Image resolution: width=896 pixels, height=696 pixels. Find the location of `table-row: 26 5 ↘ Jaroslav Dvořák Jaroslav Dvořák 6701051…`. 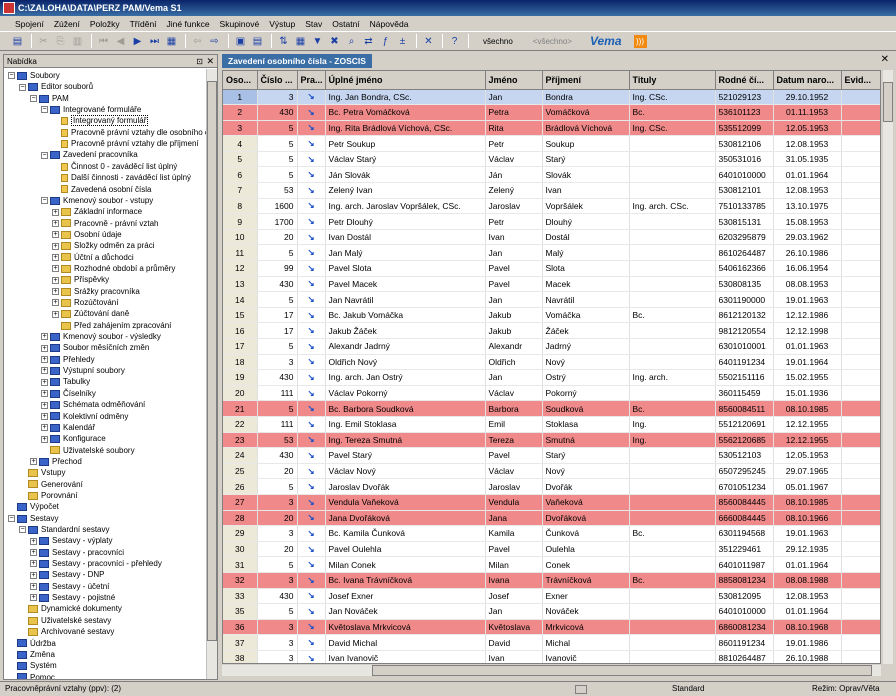

table-row: 26 5 ↘ Jaroslav Dvořák Jaroslav Dvořák 6701051… is located at coordinates (551, 486).